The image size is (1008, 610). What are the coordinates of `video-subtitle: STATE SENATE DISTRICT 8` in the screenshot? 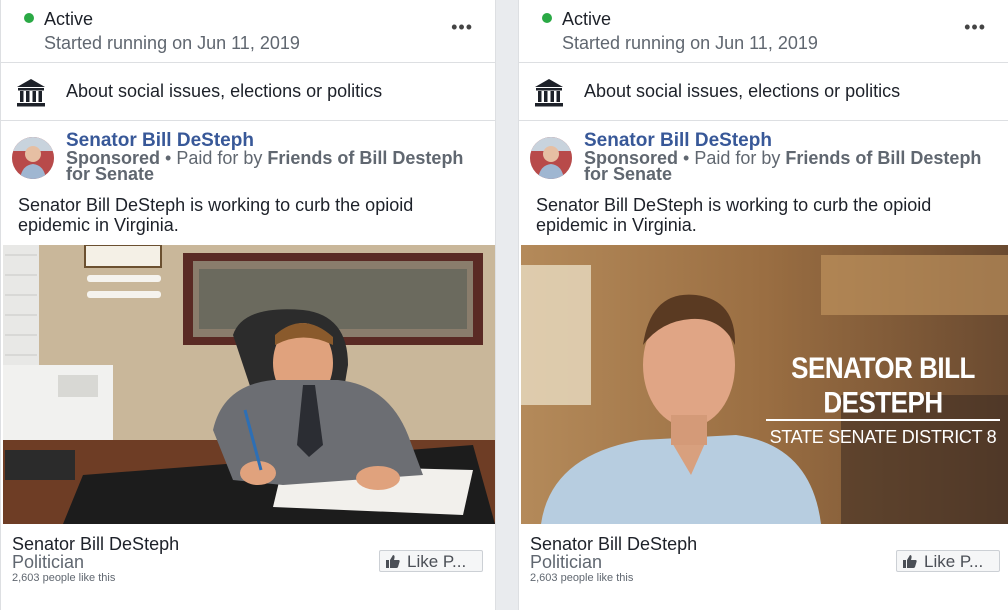 It's located at (883, 437).